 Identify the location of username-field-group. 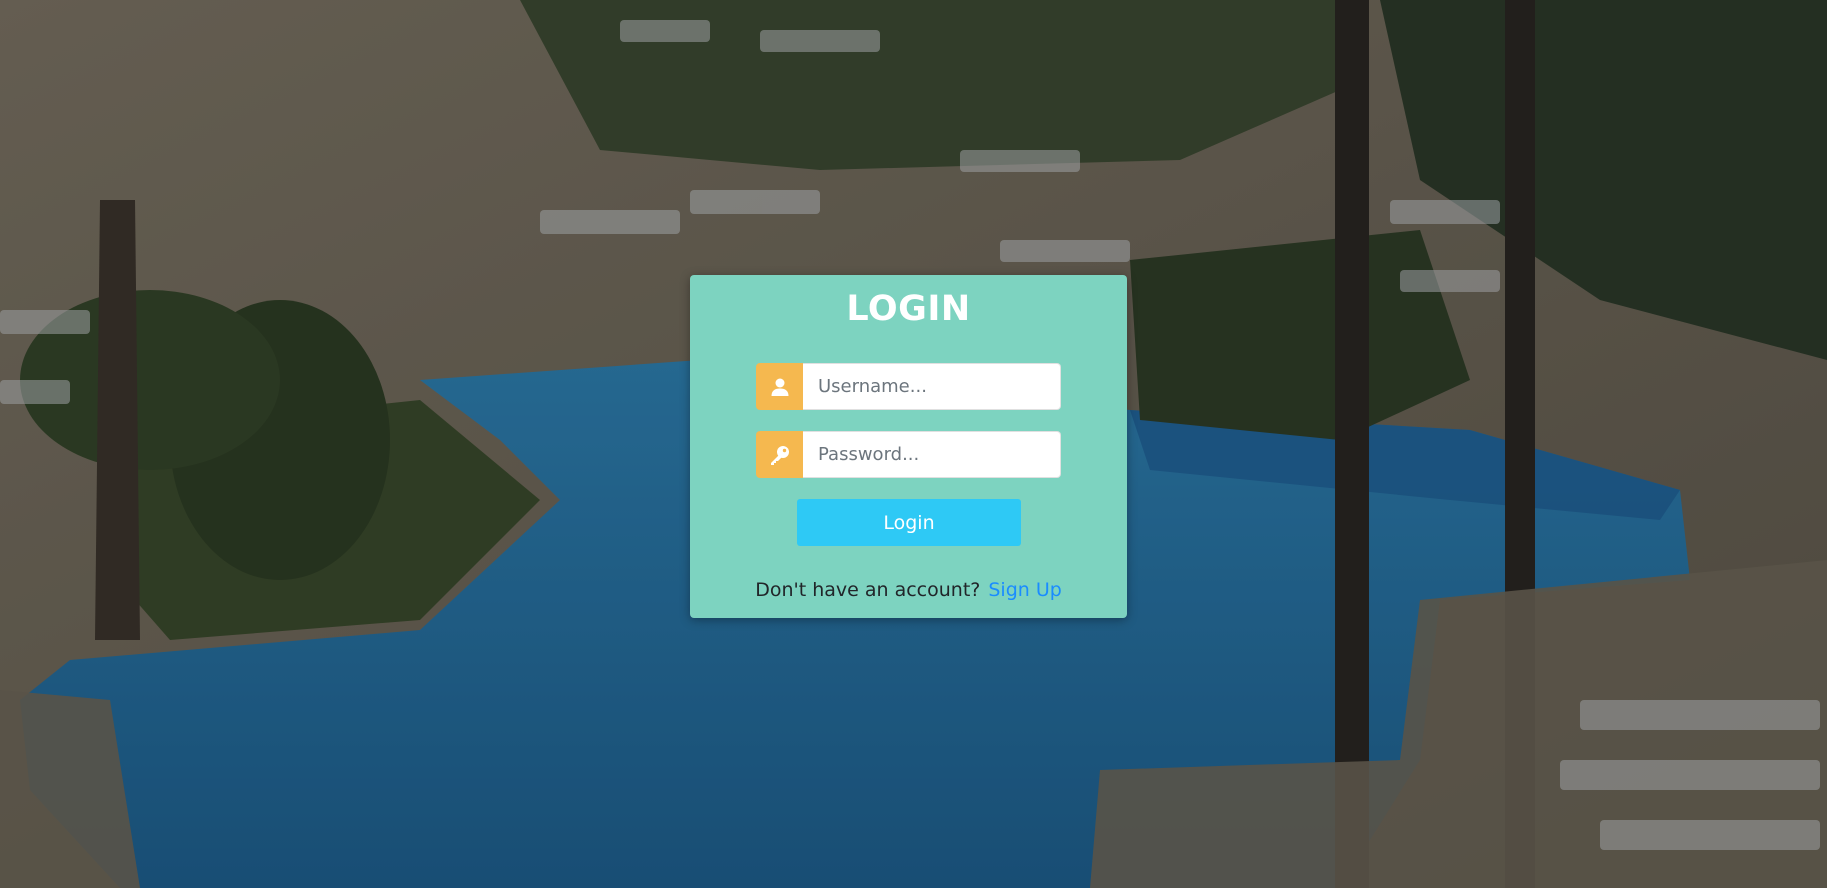
(908, 386).